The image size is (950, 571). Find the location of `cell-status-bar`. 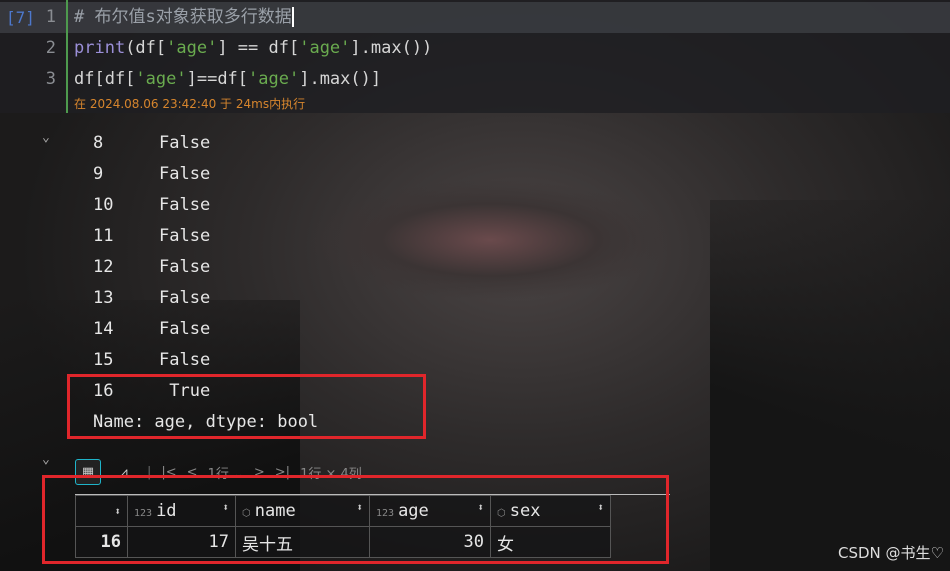

cell-status-bar is located at coordinates (67, 56).